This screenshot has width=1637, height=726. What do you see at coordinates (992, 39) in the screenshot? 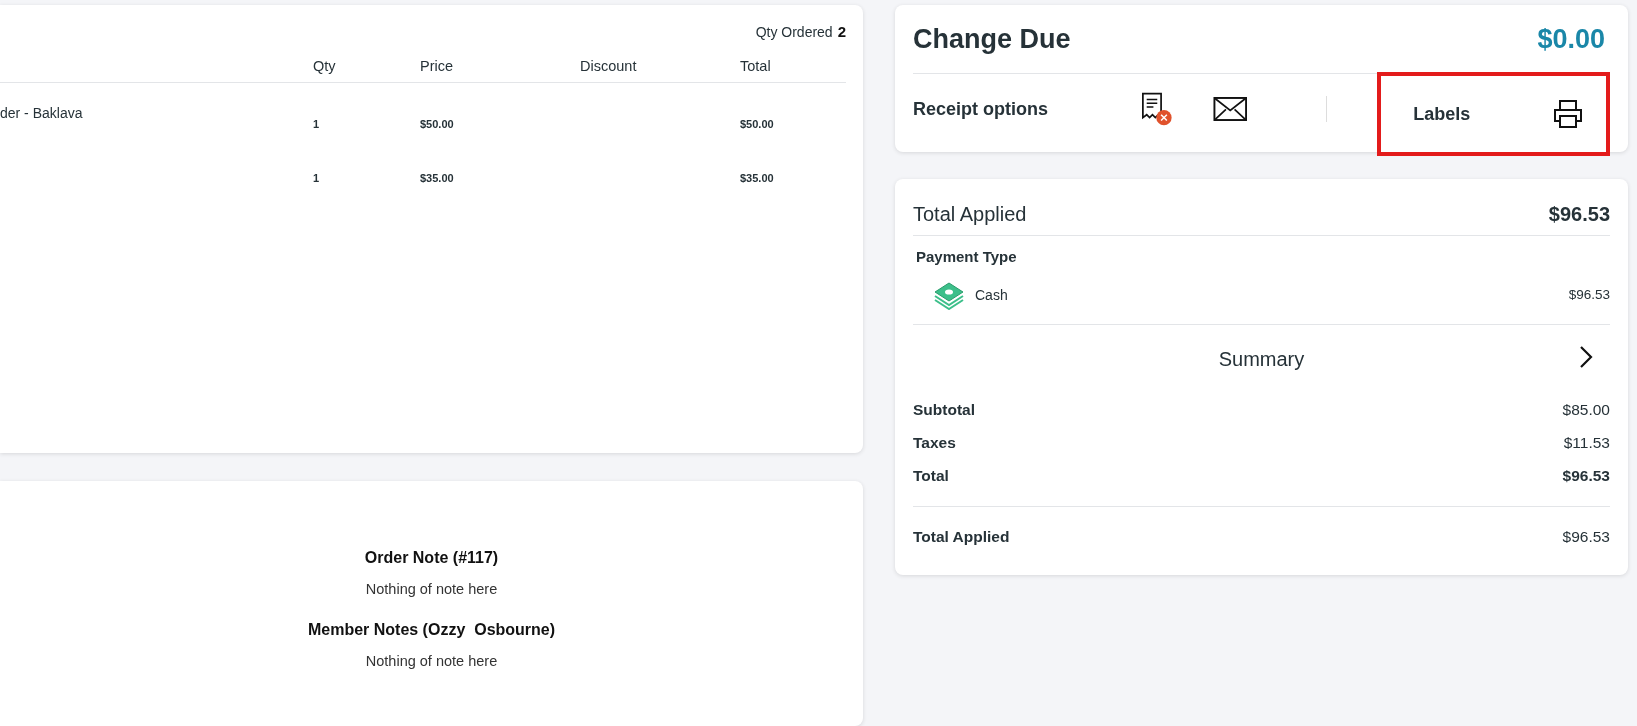
I see `change-due-label: Change Due` at bounding box center [992, 39].